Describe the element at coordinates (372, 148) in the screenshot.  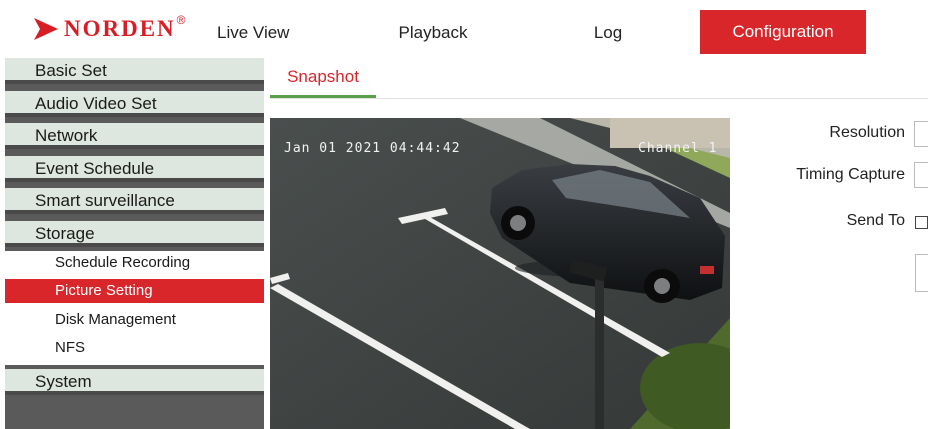
I see `osd-timestamp: Jan 01 2021 04:44:42` at that location.